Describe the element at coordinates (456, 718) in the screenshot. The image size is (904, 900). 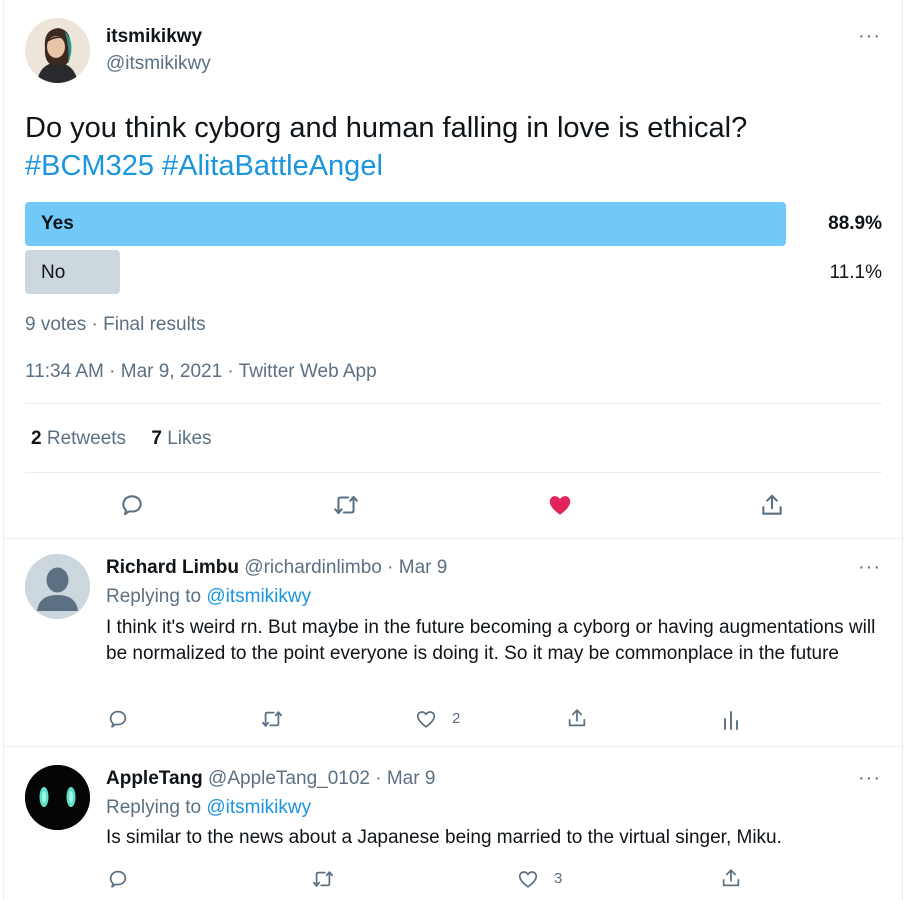
I see `like-count: 2` at that location.